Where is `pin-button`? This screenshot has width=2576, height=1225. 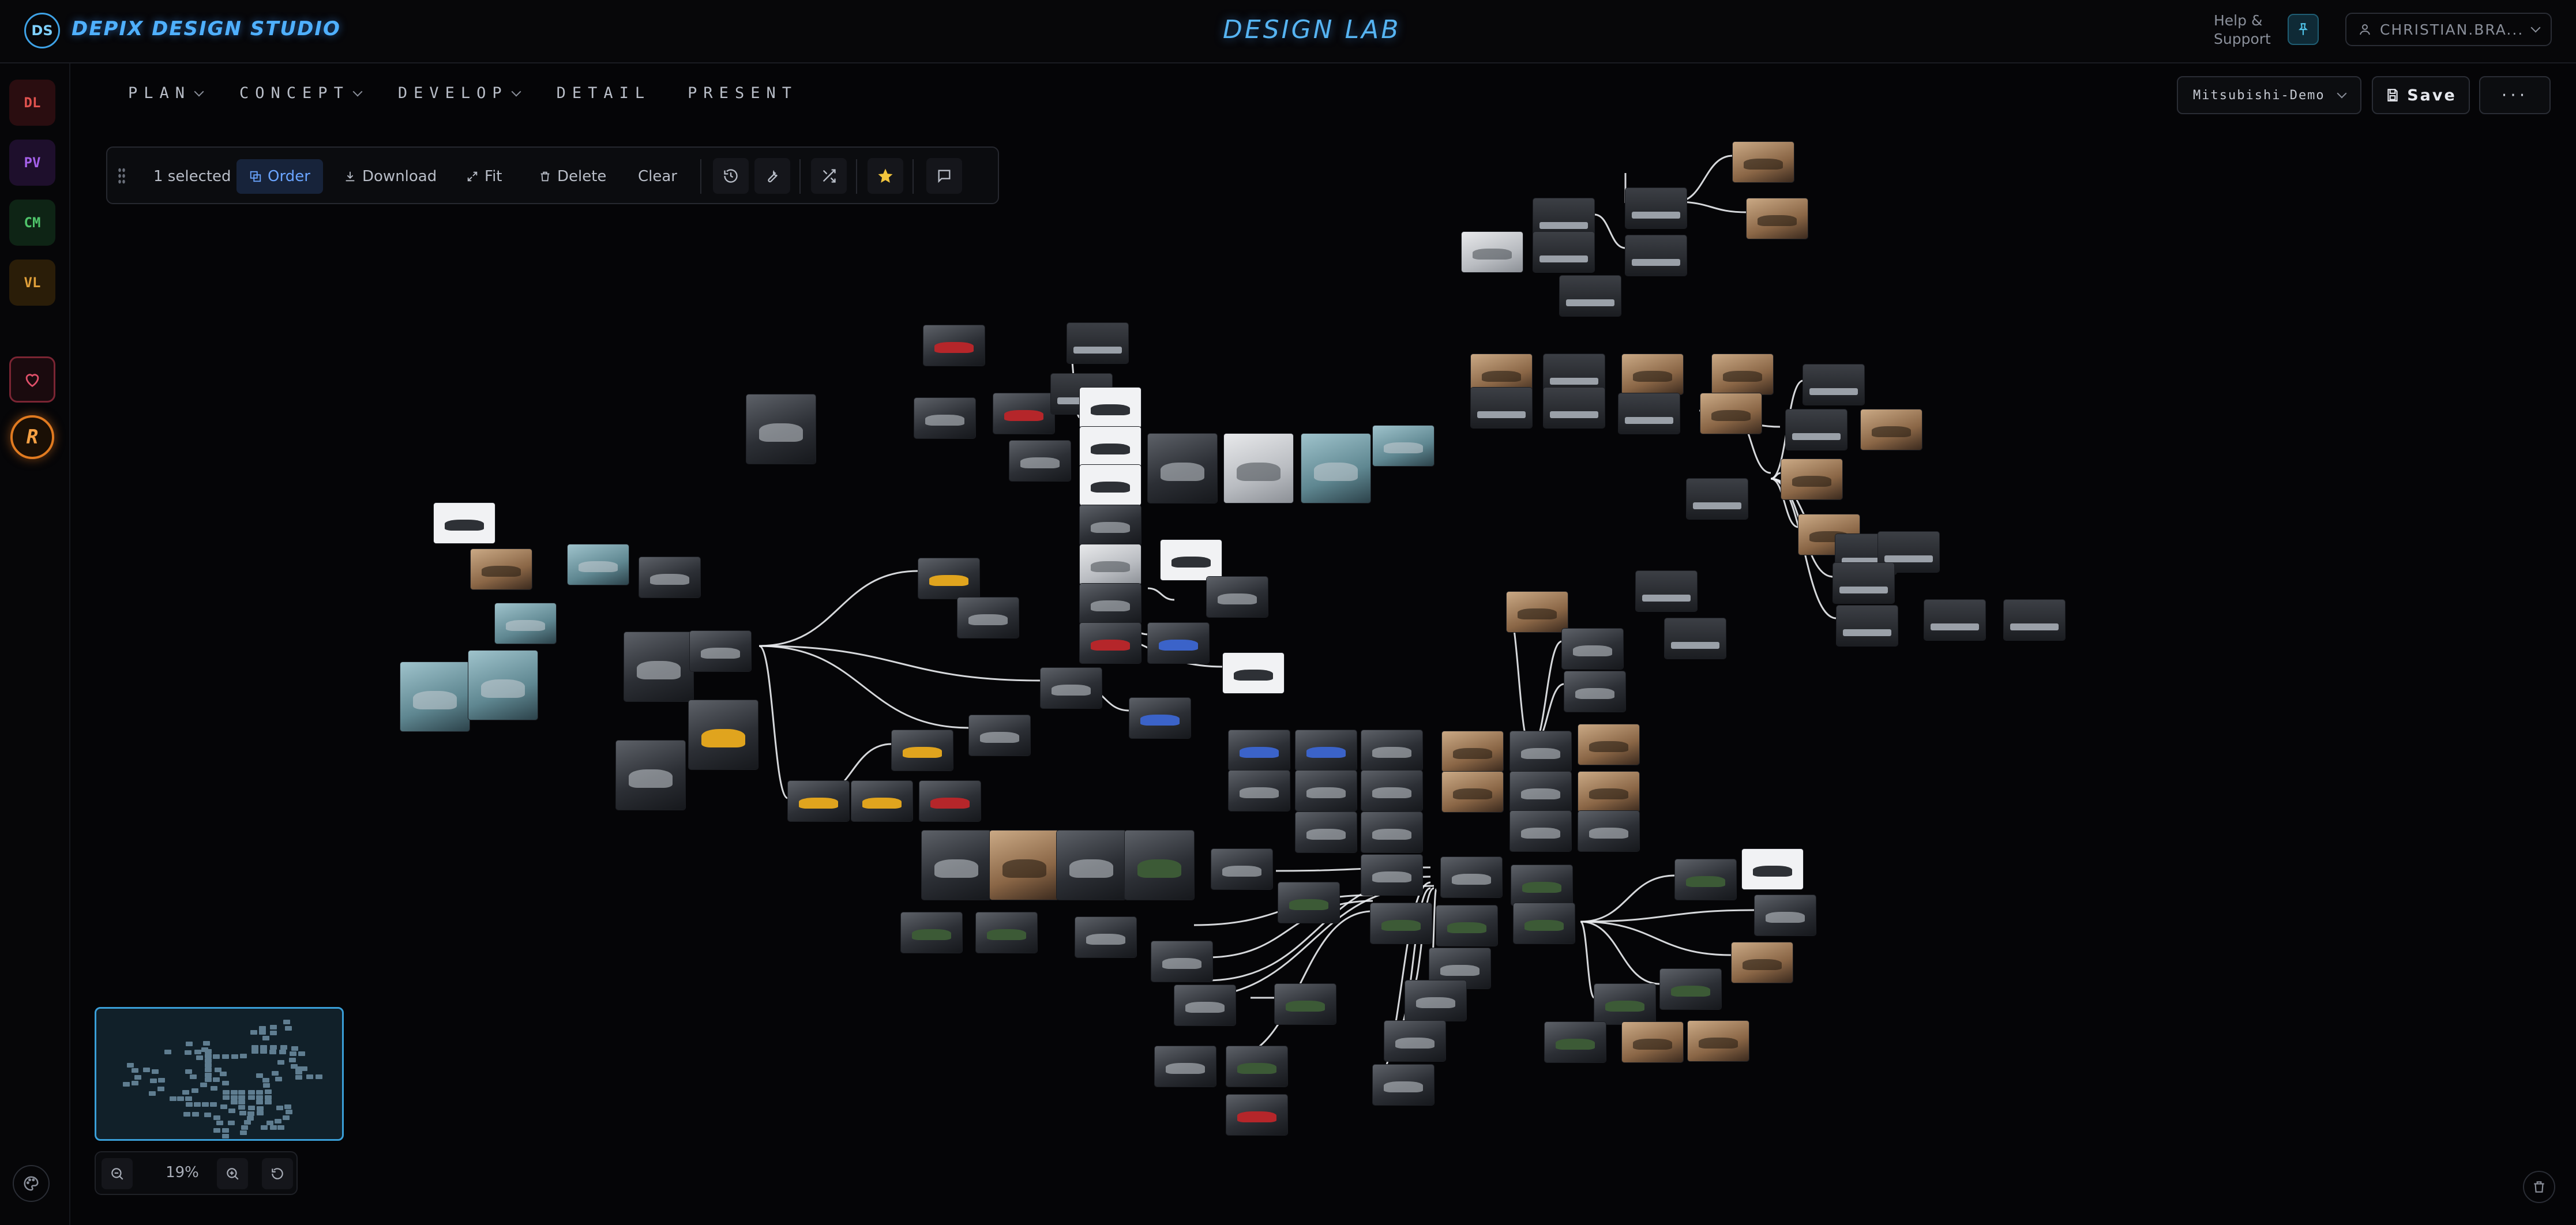 pin-button is located at coordinates (2303, 29).